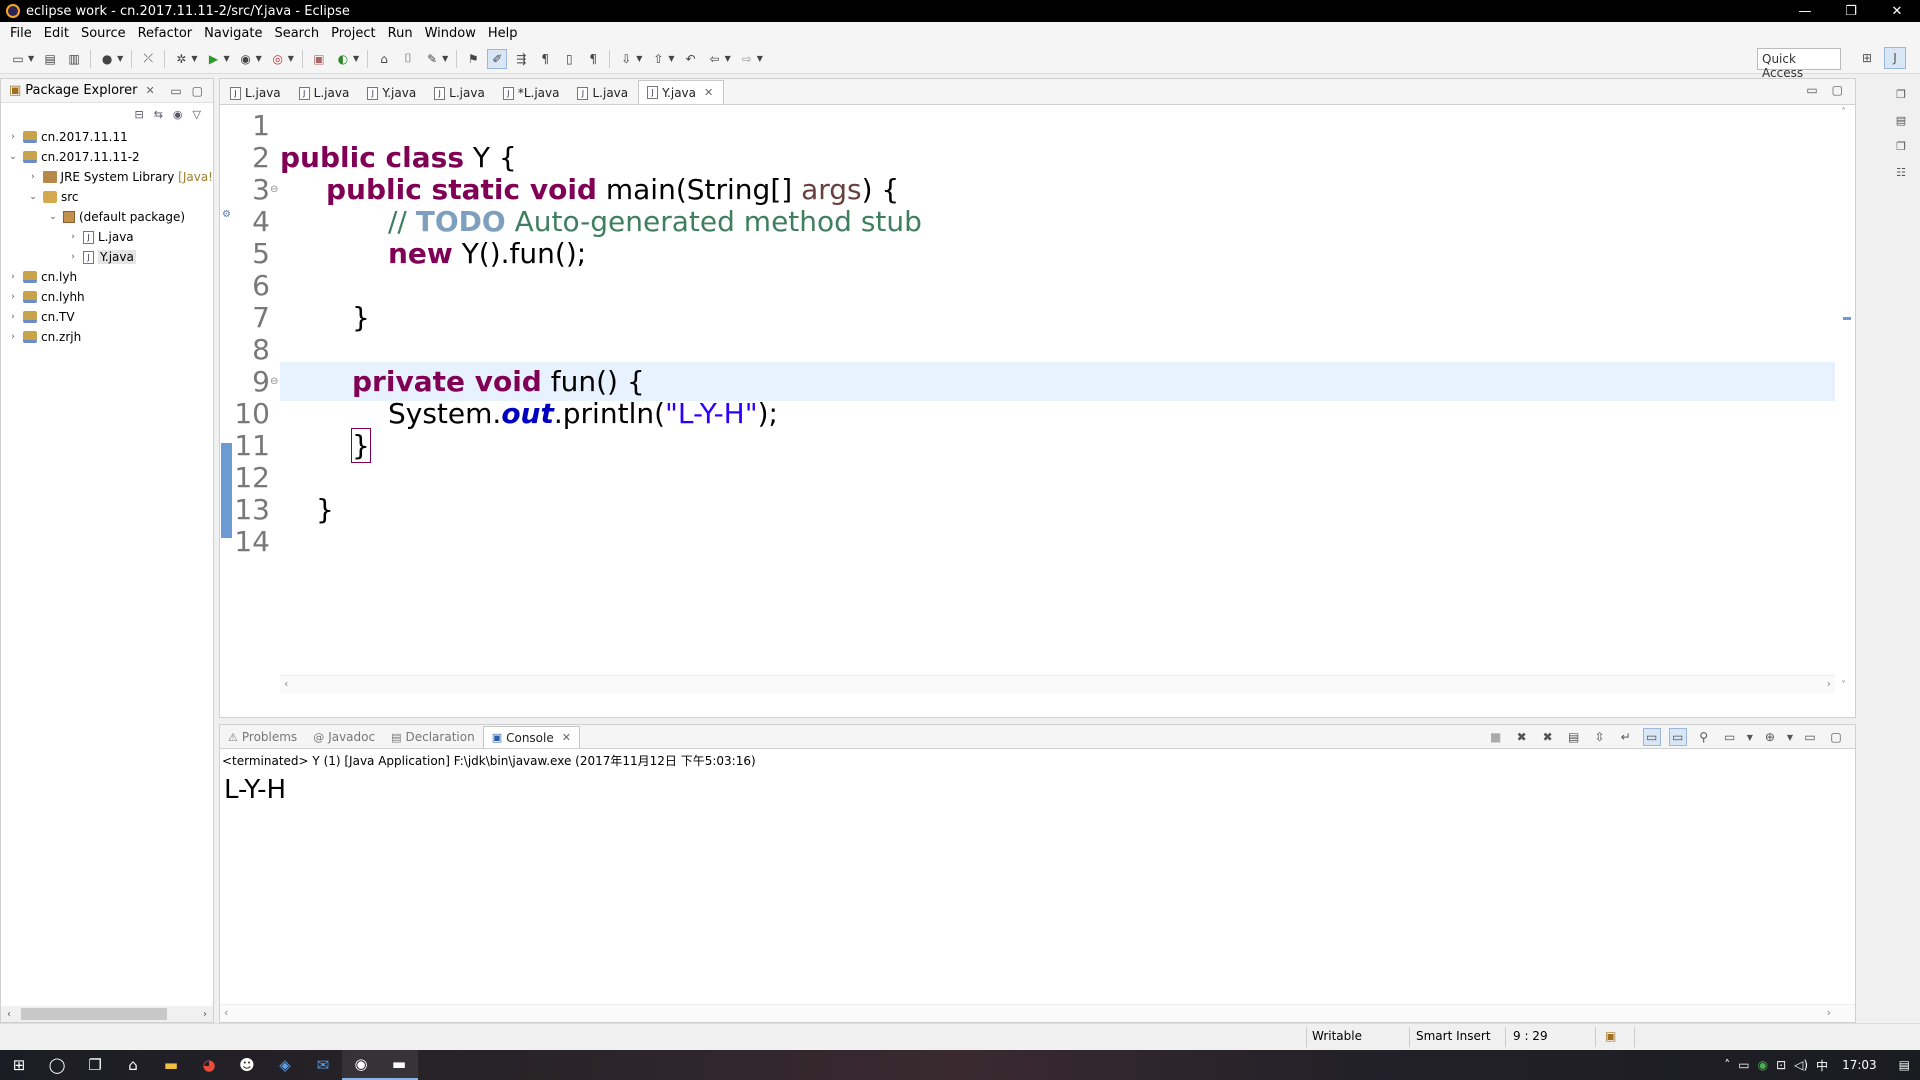 This screenshot has width=1920, height=1080. I want to click on clear-console-icon: ▤, so click(1574, 737).